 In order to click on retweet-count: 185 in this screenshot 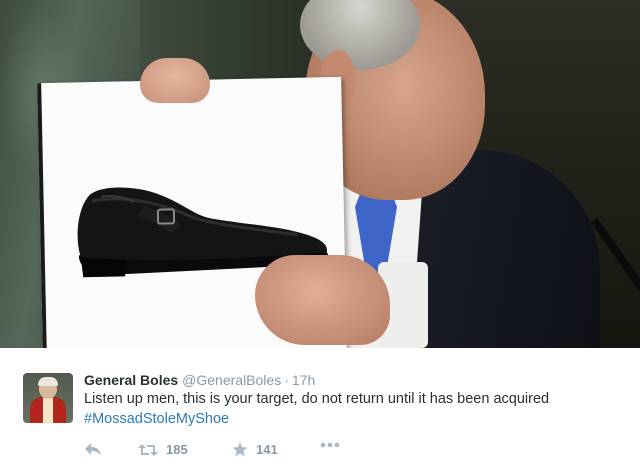, I will do `click(177, 449)`.